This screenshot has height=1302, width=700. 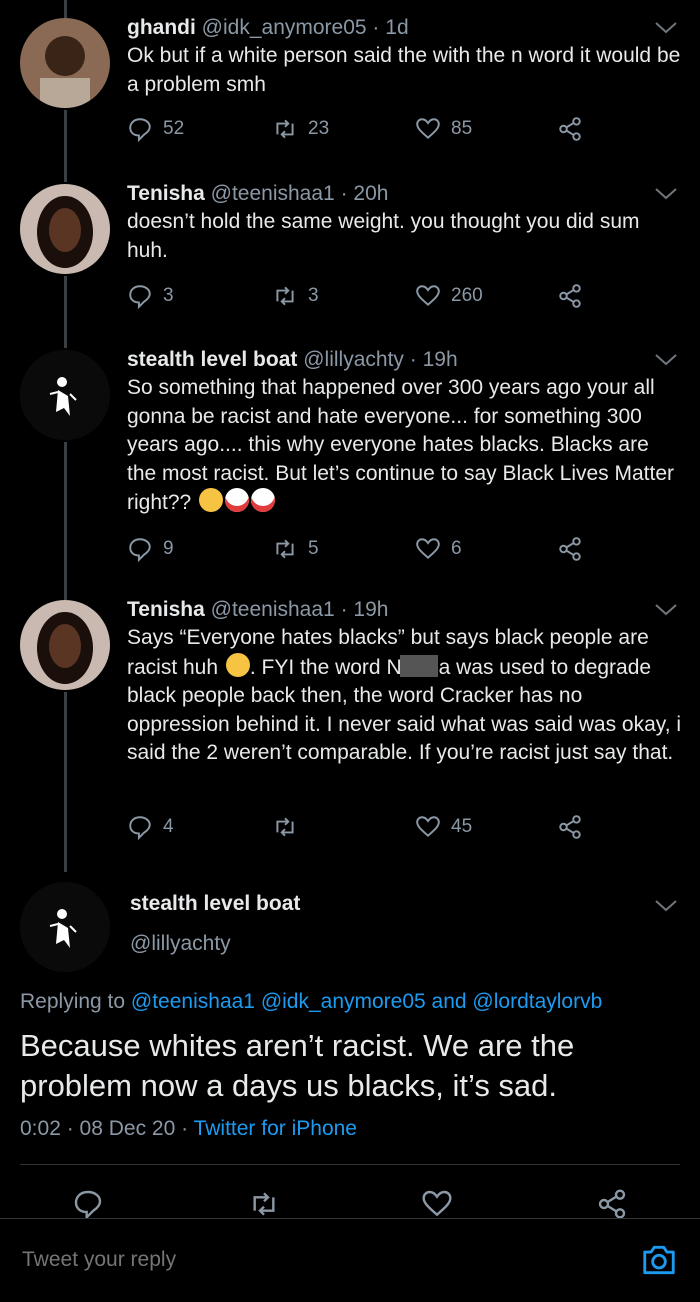 I want to click on retweet-button: 23, so click(x=300, y=129).